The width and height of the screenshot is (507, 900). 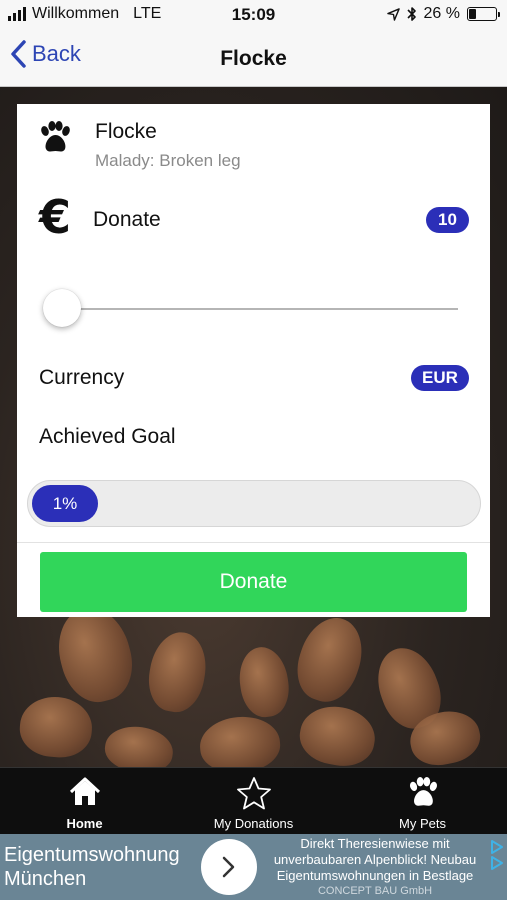 What do you see at coordinates (393, 14) in the screenshot?
I see `location-icon` at bounding box center [393, 14].